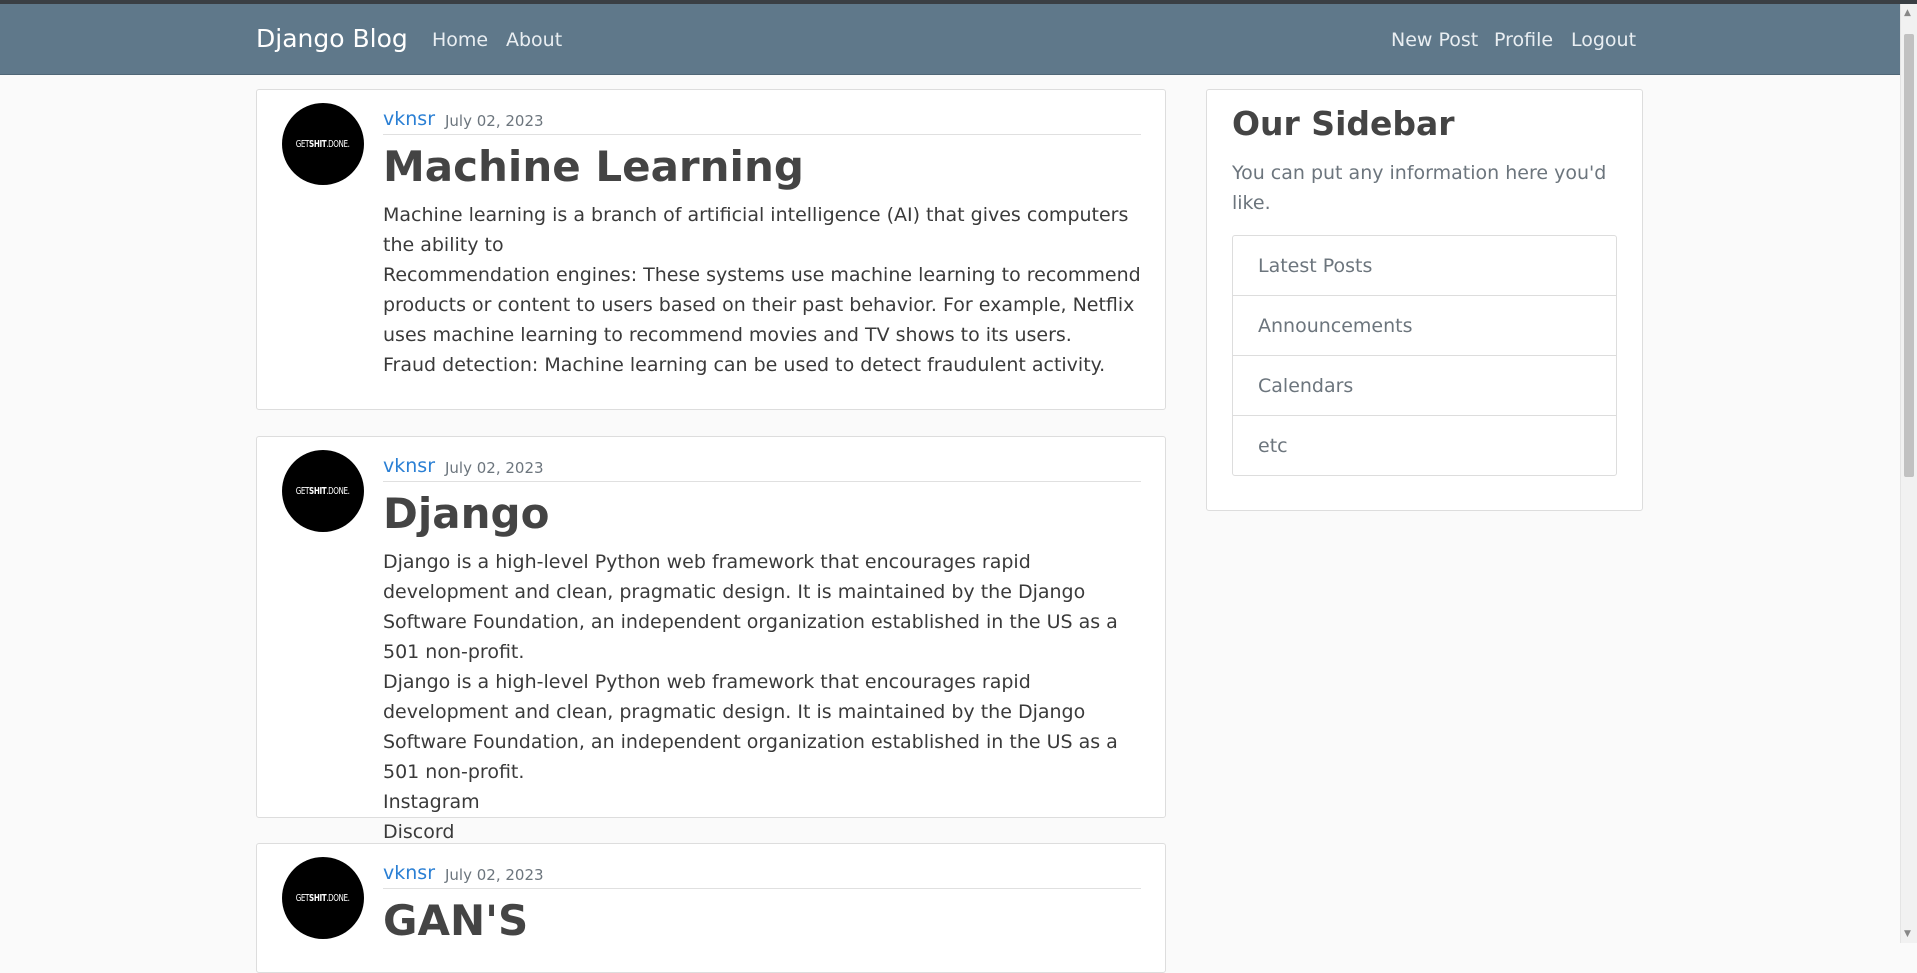  I want to click on sidebar-item-calendars: Calendars, so click(1424, 386).